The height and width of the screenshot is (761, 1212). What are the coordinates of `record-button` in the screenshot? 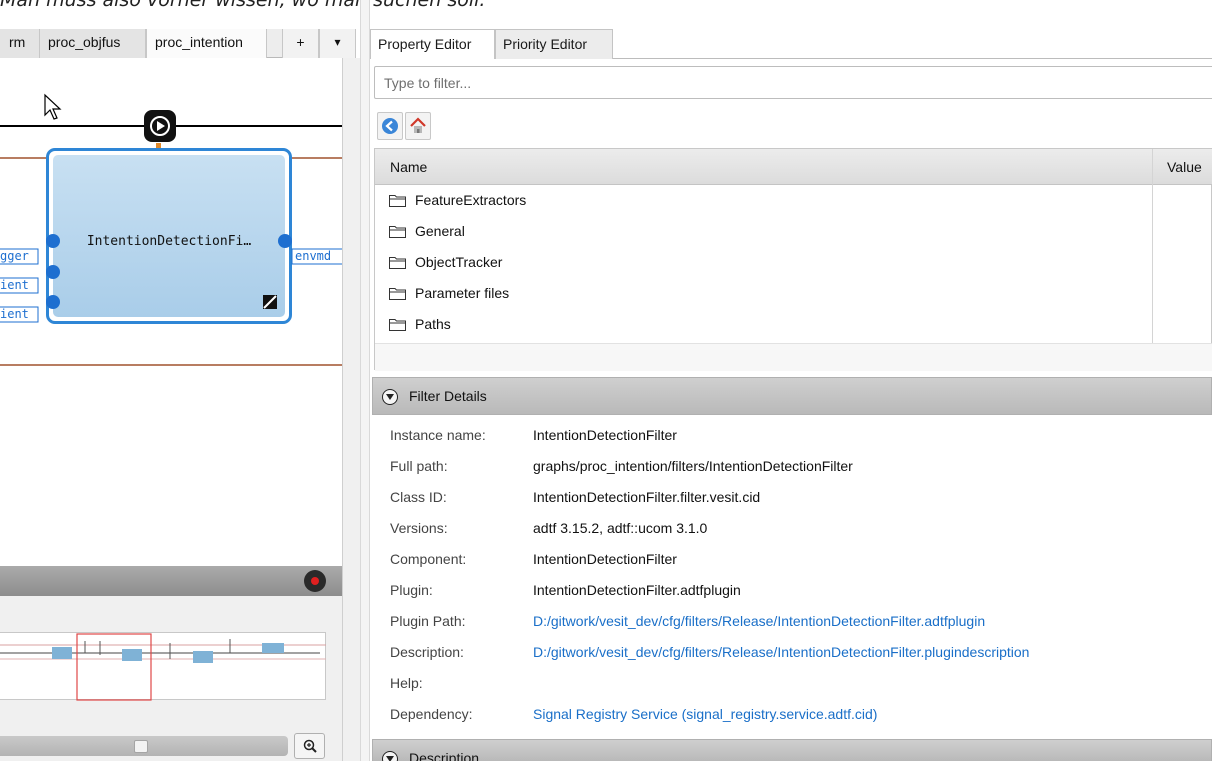 It's located at (315, 581).